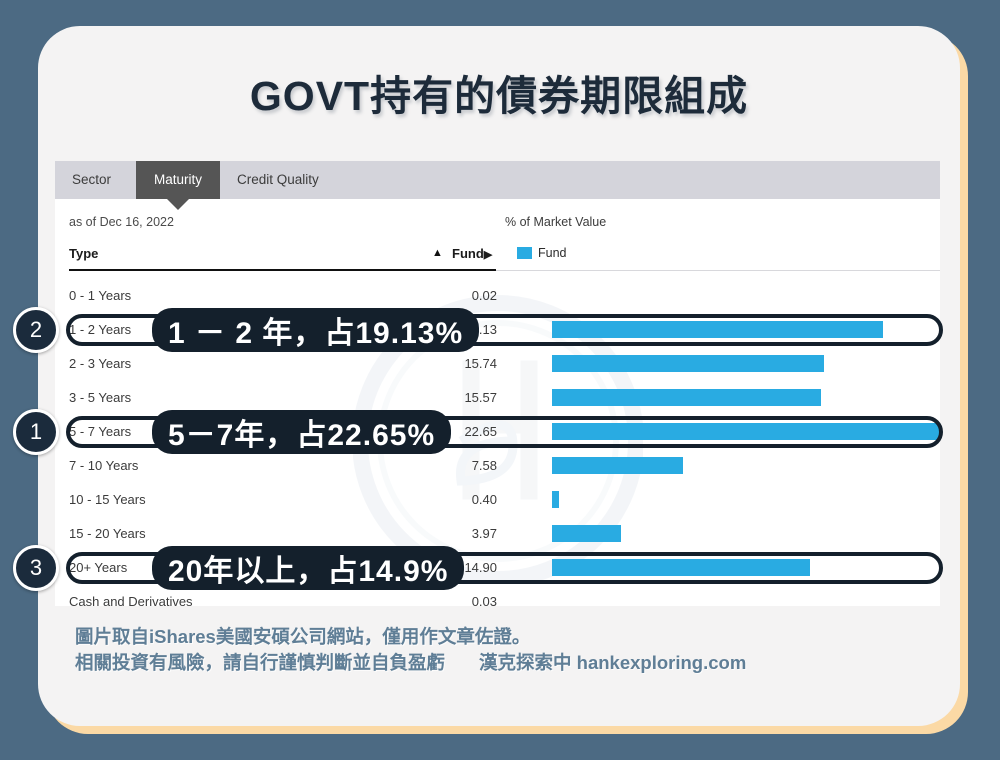 This screenshot has width=1000, height=760. Describe the element at coordinates (100, 397) in the screenshot. I see `row-label: 3 - 5 Years` at that location.